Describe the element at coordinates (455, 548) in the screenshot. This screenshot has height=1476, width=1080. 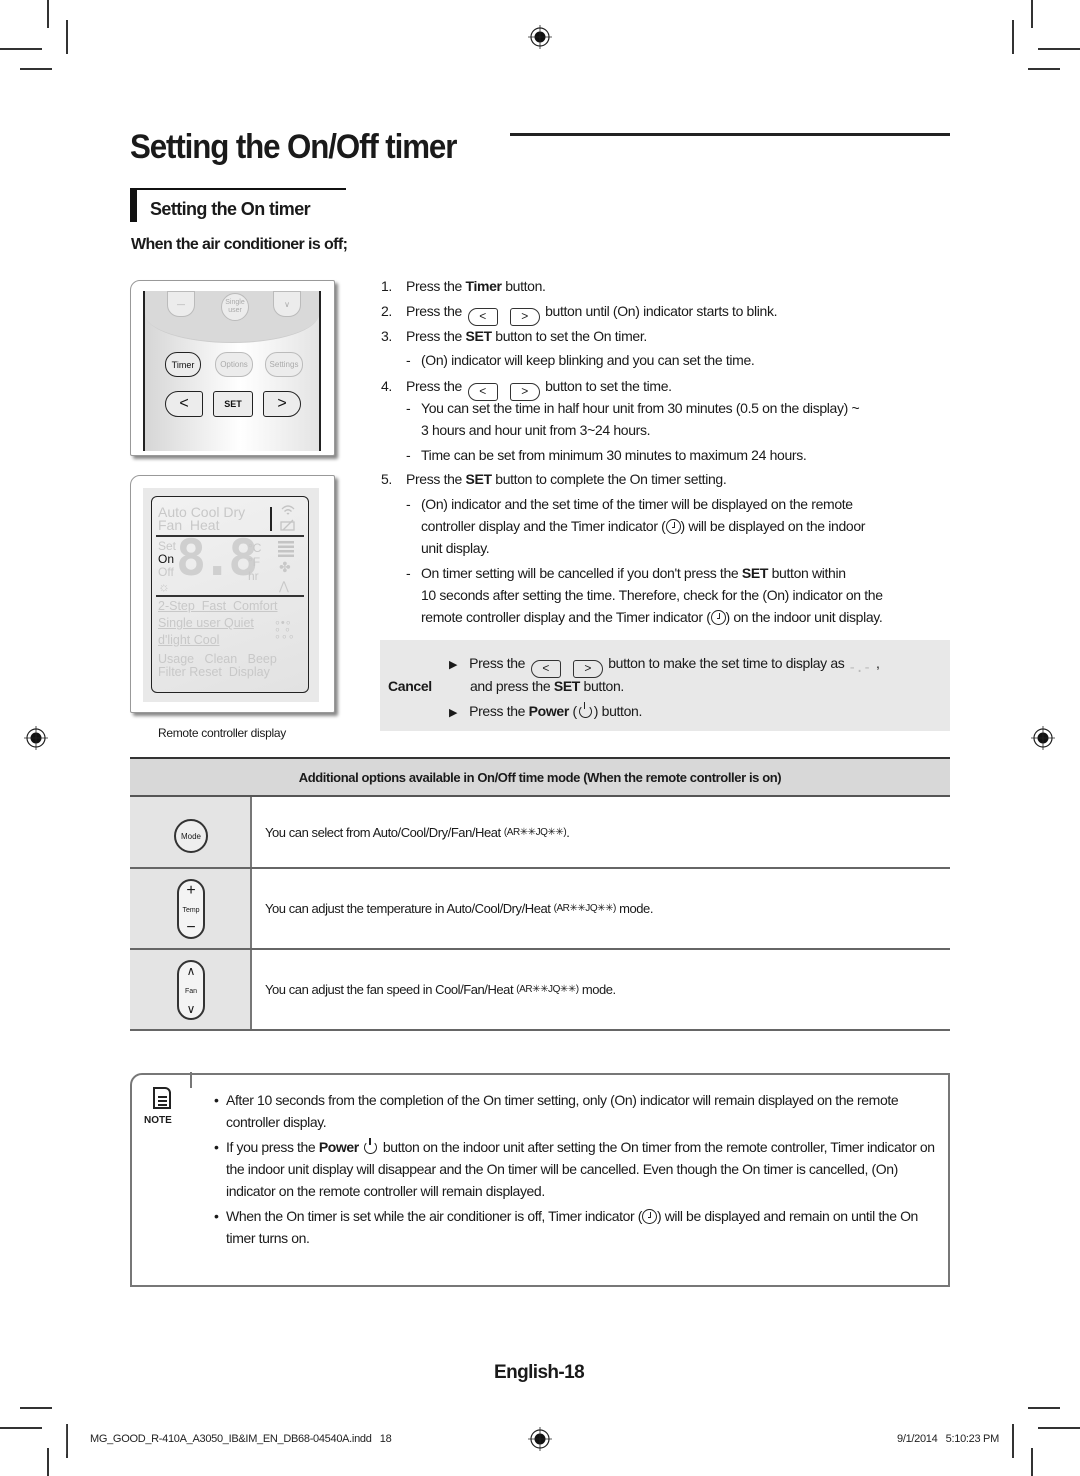
I see `note-text: unit display.` at that location.